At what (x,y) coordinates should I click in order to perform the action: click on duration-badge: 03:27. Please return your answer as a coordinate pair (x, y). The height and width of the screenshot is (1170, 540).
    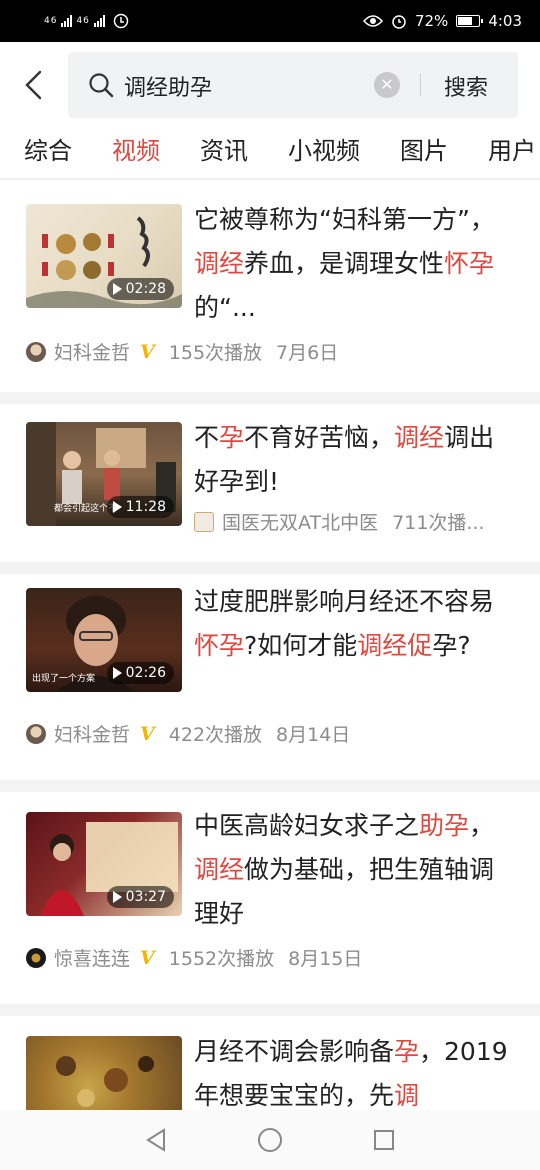
    Looking at the image, I should click on (140, 897).